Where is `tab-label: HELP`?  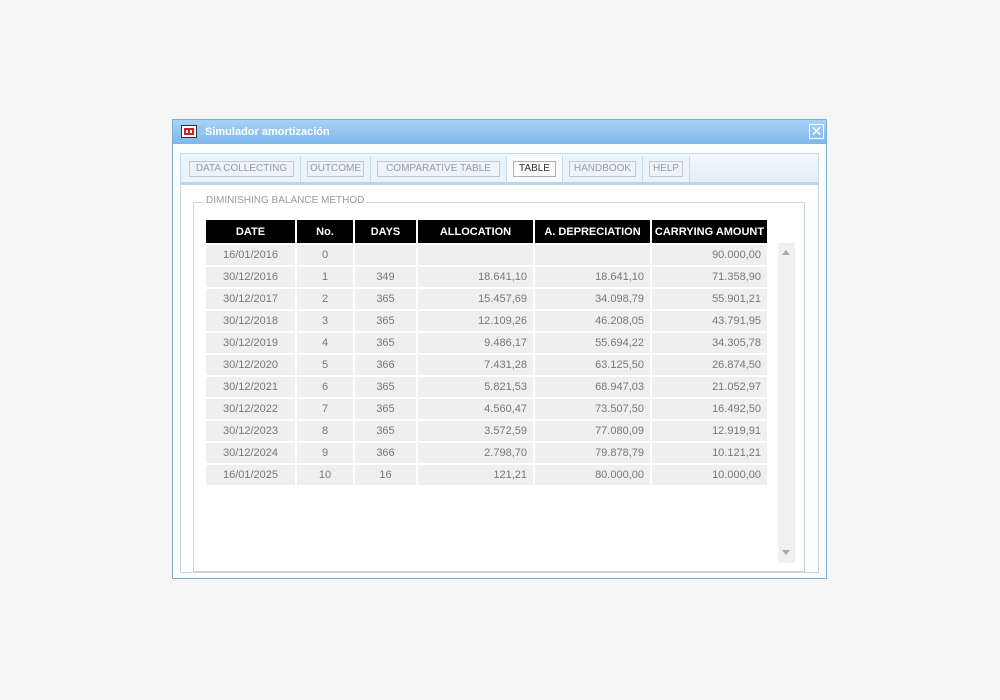 tab-label: HELP is located at coordinates (666, 169).